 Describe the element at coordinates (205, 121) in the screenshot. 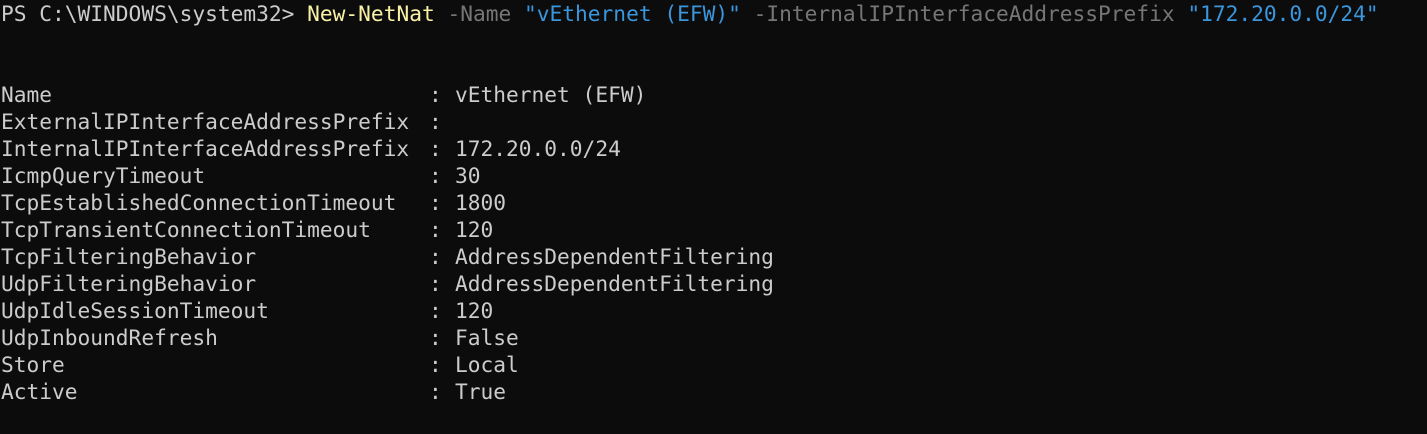

I see `property-key: ExternalIPInterfaceAddressPrefix` at that location.